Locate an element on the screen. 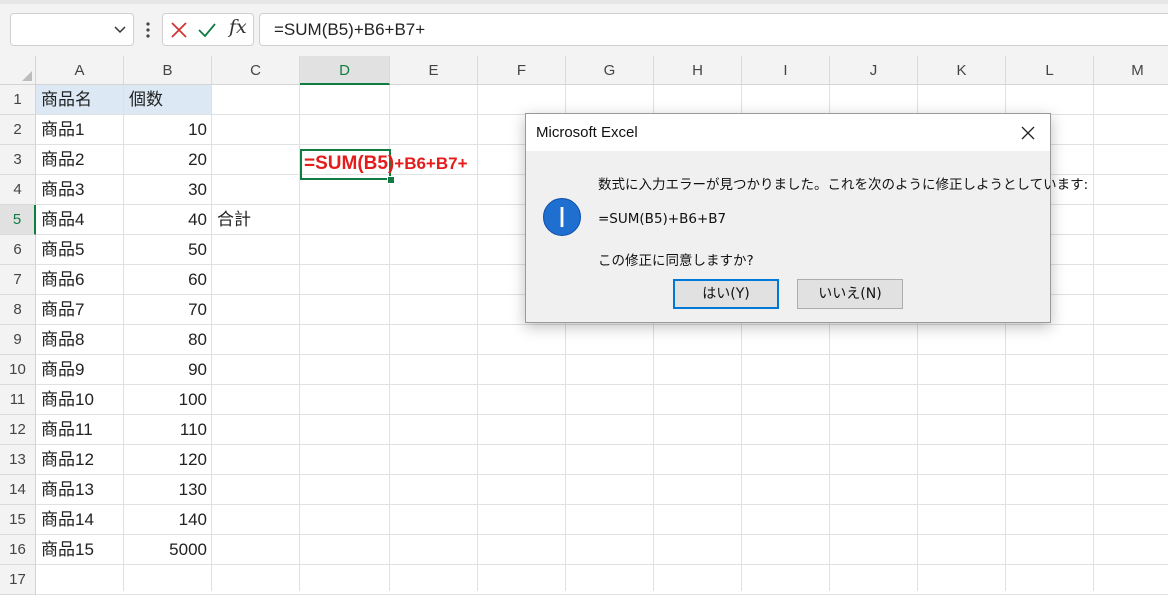 This screenshot has height=595, width=1168. cell-C5: 合計 is located at coordinates (255, 220).